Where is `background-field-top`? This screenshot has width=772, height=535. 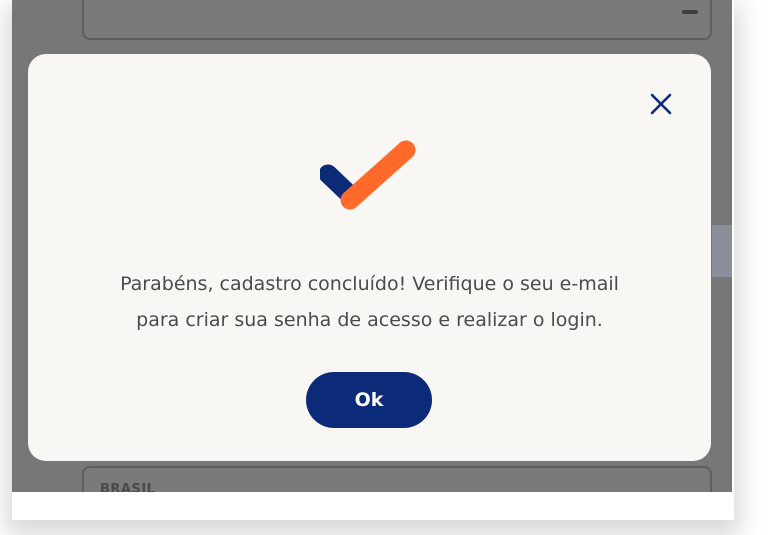
background-field-top is located at coordinates (397, 20).